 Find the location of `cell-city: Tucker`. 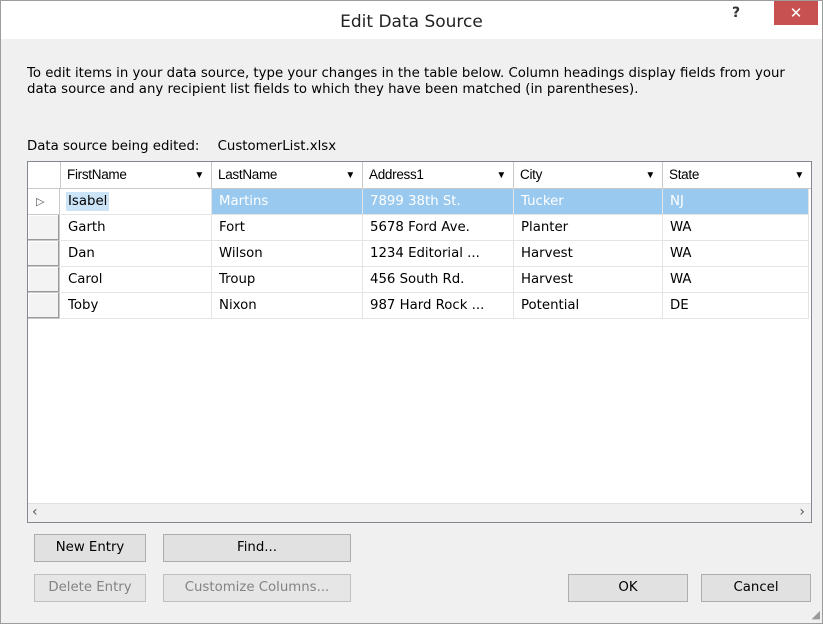

cell-city: Tucker is located at coordinates (588, 202).